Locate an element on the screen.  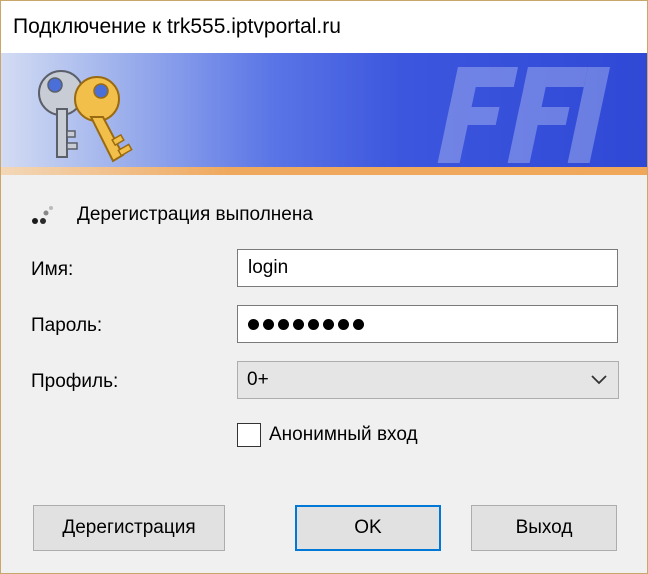
title-bar: Подключение к trk555.iptvportal.ru is located at coordinates (324, 27).